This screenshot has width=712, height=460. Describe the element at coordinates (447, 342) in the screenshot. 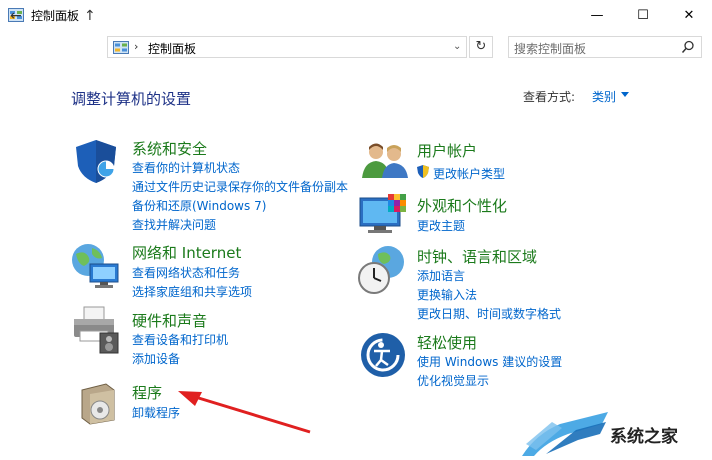

I see `category-title-ease-of-access: 轻松使用` at that location.